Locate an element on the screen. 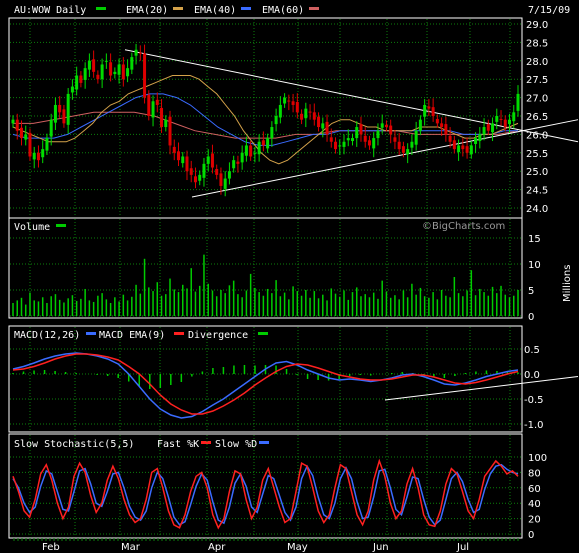 This screenshot has width=579, height=553. macd-label: MACD(12,26) is located at coordinates (47, 335).